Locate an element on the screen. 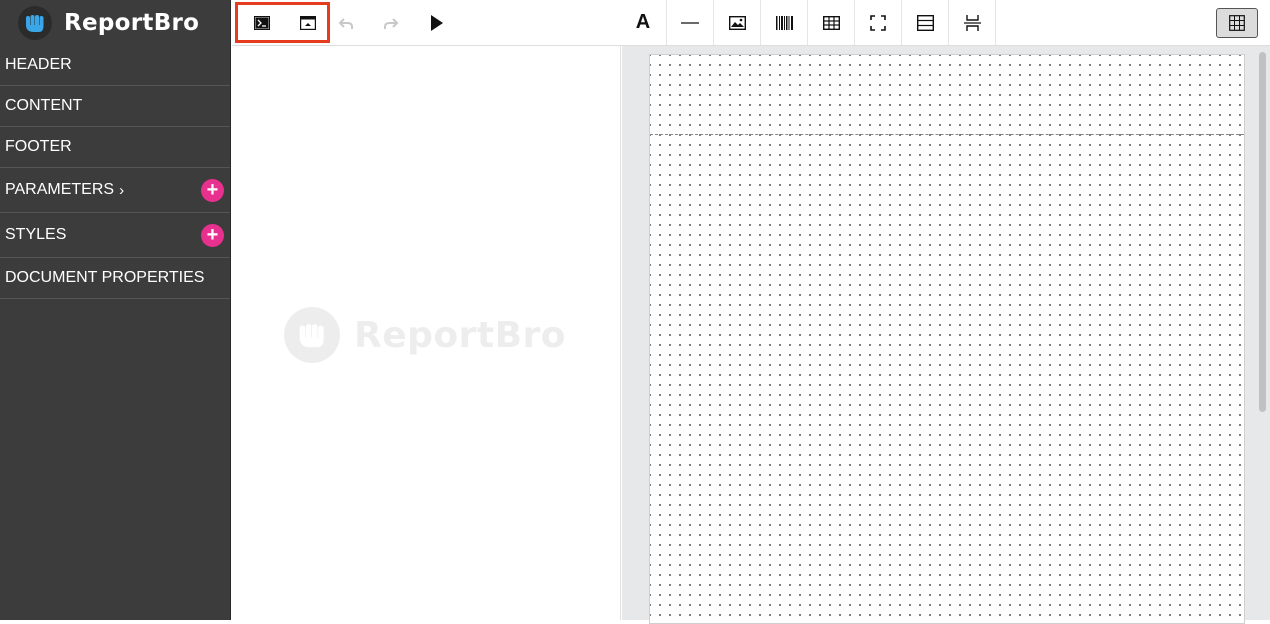 The width and height of the screenshot is (1270, 624). sidebar-item-label: STYLES is located at coordinates (36, 234).